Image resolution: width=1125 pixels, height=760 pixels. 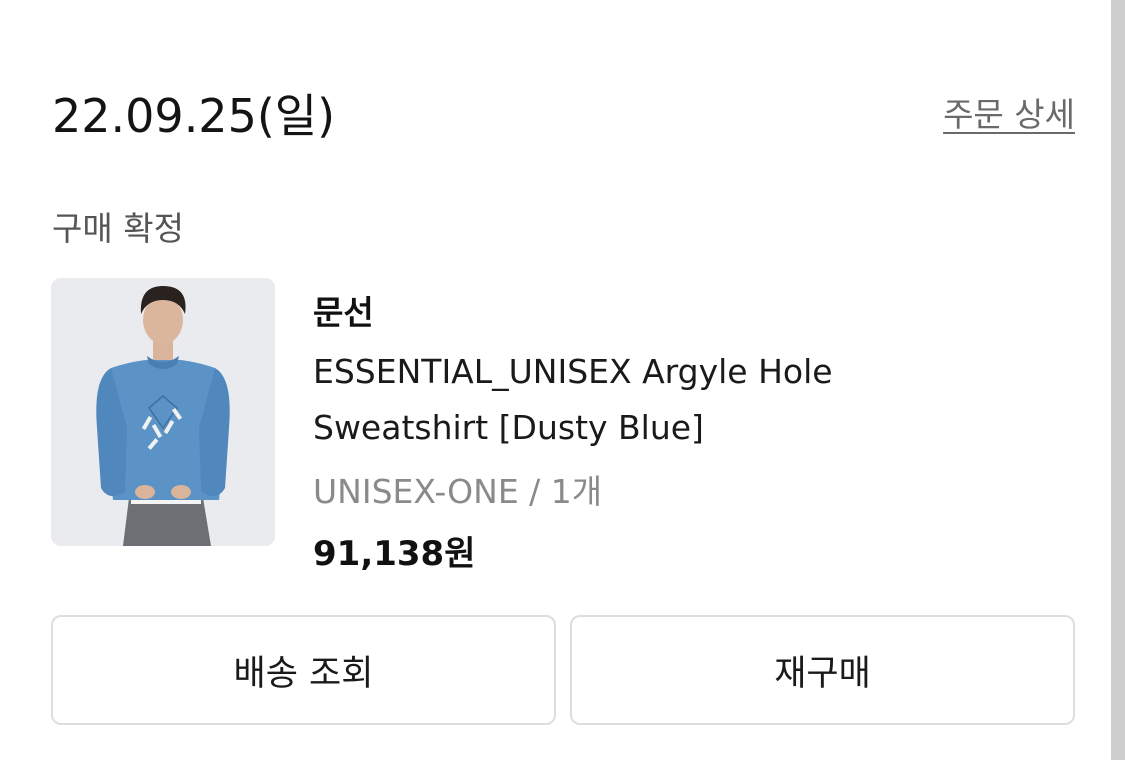 I want to click on product-image, so click(x=163, y=412).